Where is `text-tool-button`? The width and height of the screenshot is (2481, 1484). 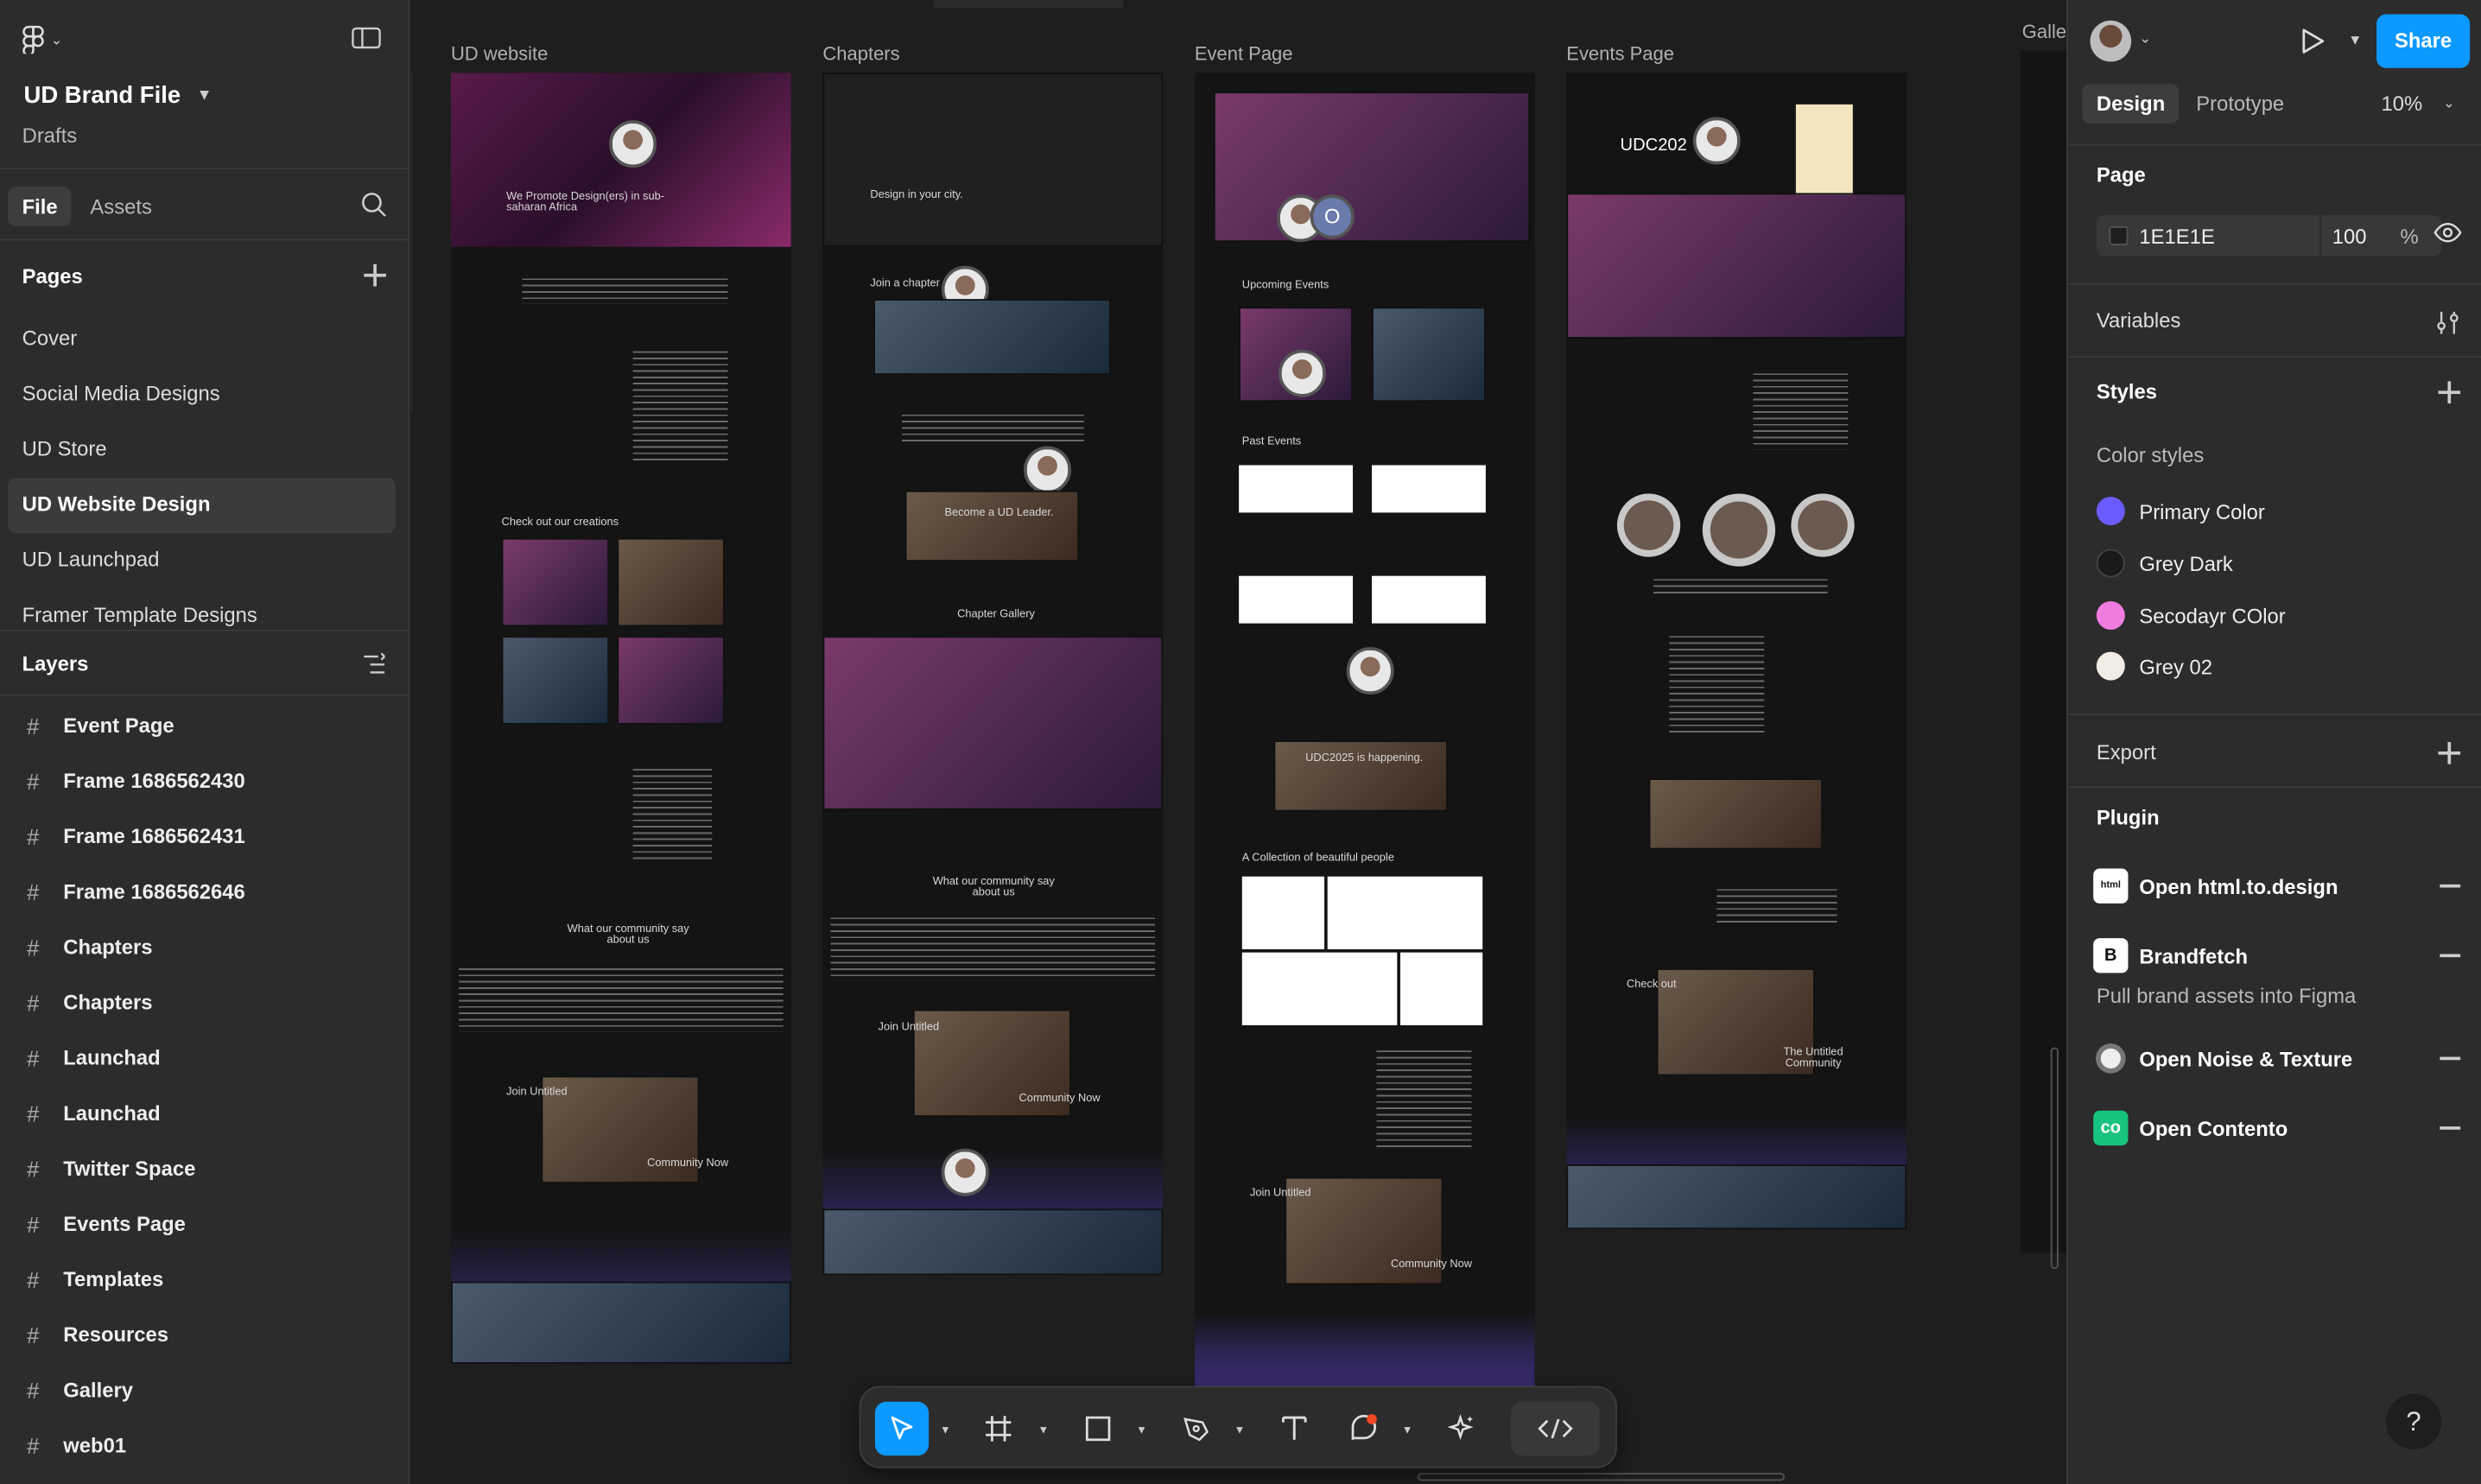 text-tool-button is located at coordinates (1294, 1428).